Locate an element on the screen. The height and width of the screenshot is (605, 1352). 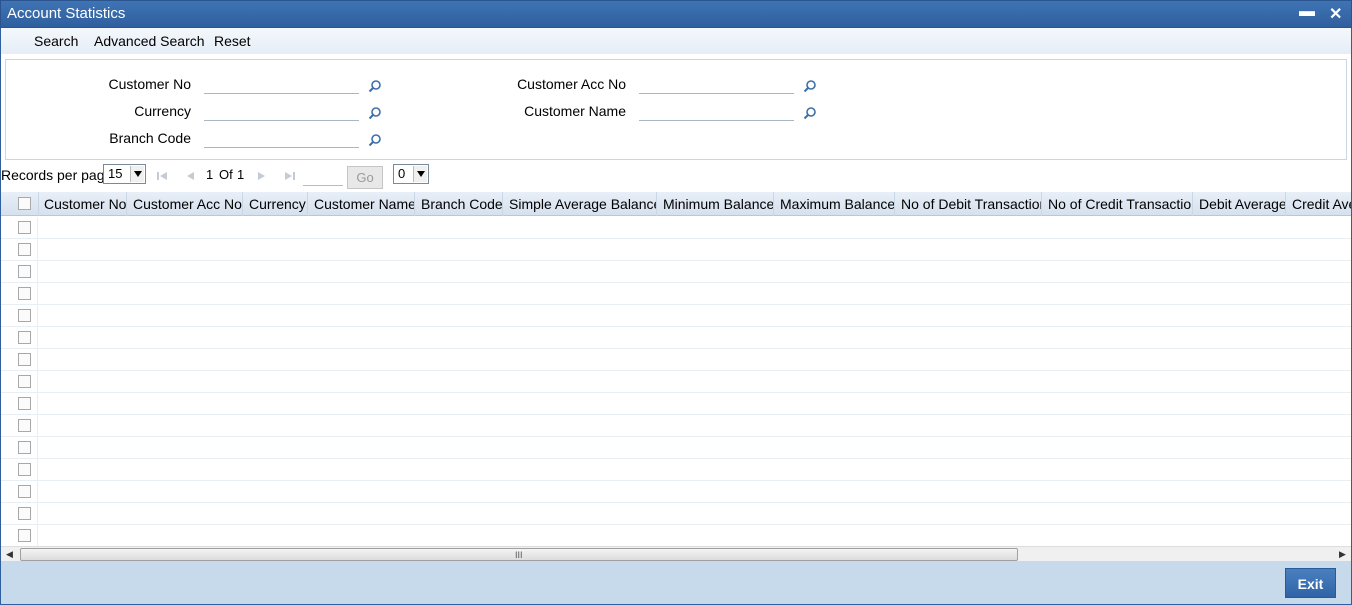
current-page: 1 is located at coordinates (210, 174).